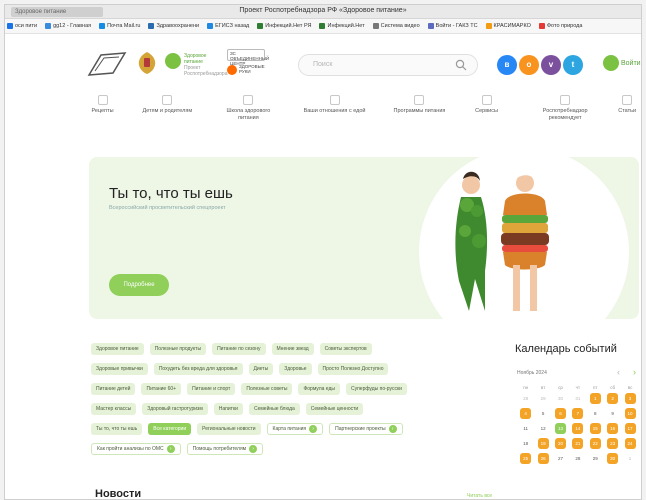 The width and height of the screenshot is (646, 500). I want to click on calendar-day: 25, so click(525, 458).